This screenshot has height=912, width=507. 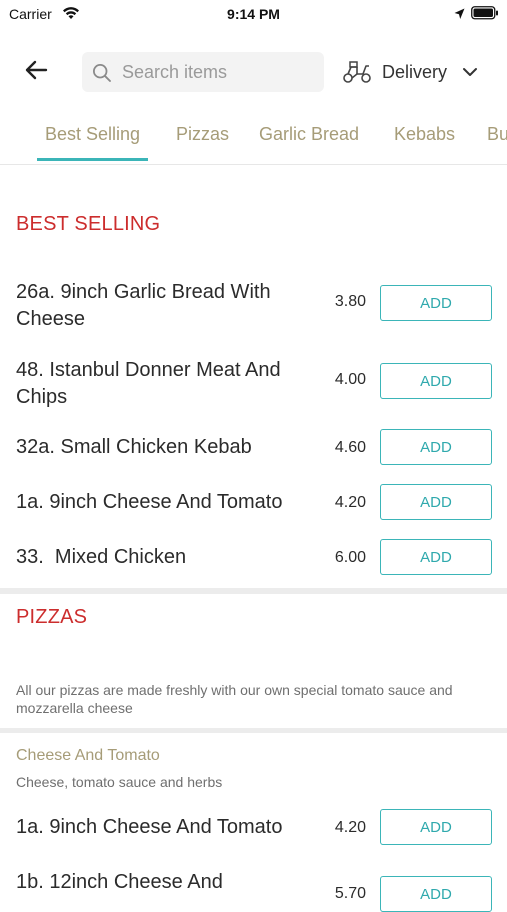 I want to click on delivery-label: Delivery, so click(x=415, y=72).